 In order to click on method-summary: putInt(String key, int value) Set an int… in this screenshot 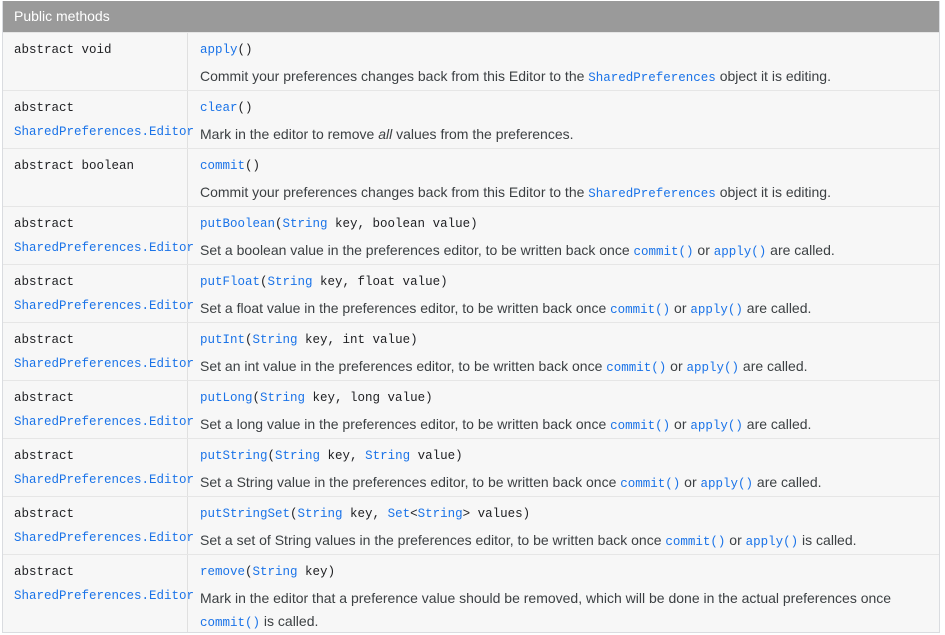, I will do `click(563, 351)`.